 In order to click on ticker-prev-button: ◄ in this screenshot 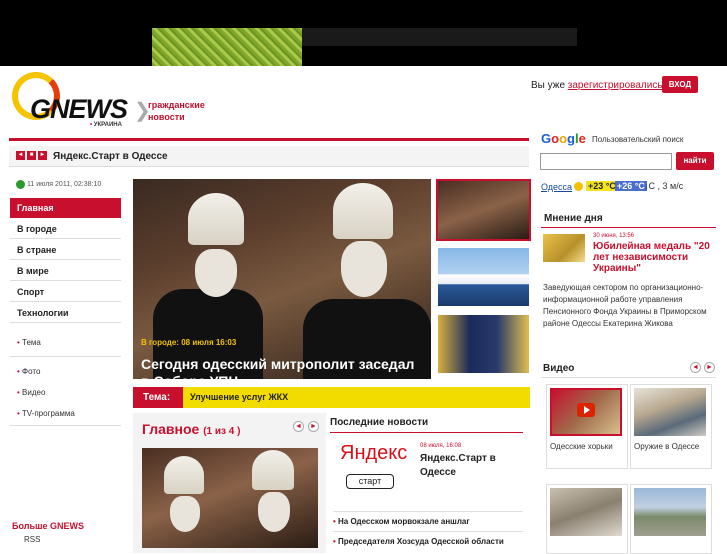, I will do `click(20, 155)`.